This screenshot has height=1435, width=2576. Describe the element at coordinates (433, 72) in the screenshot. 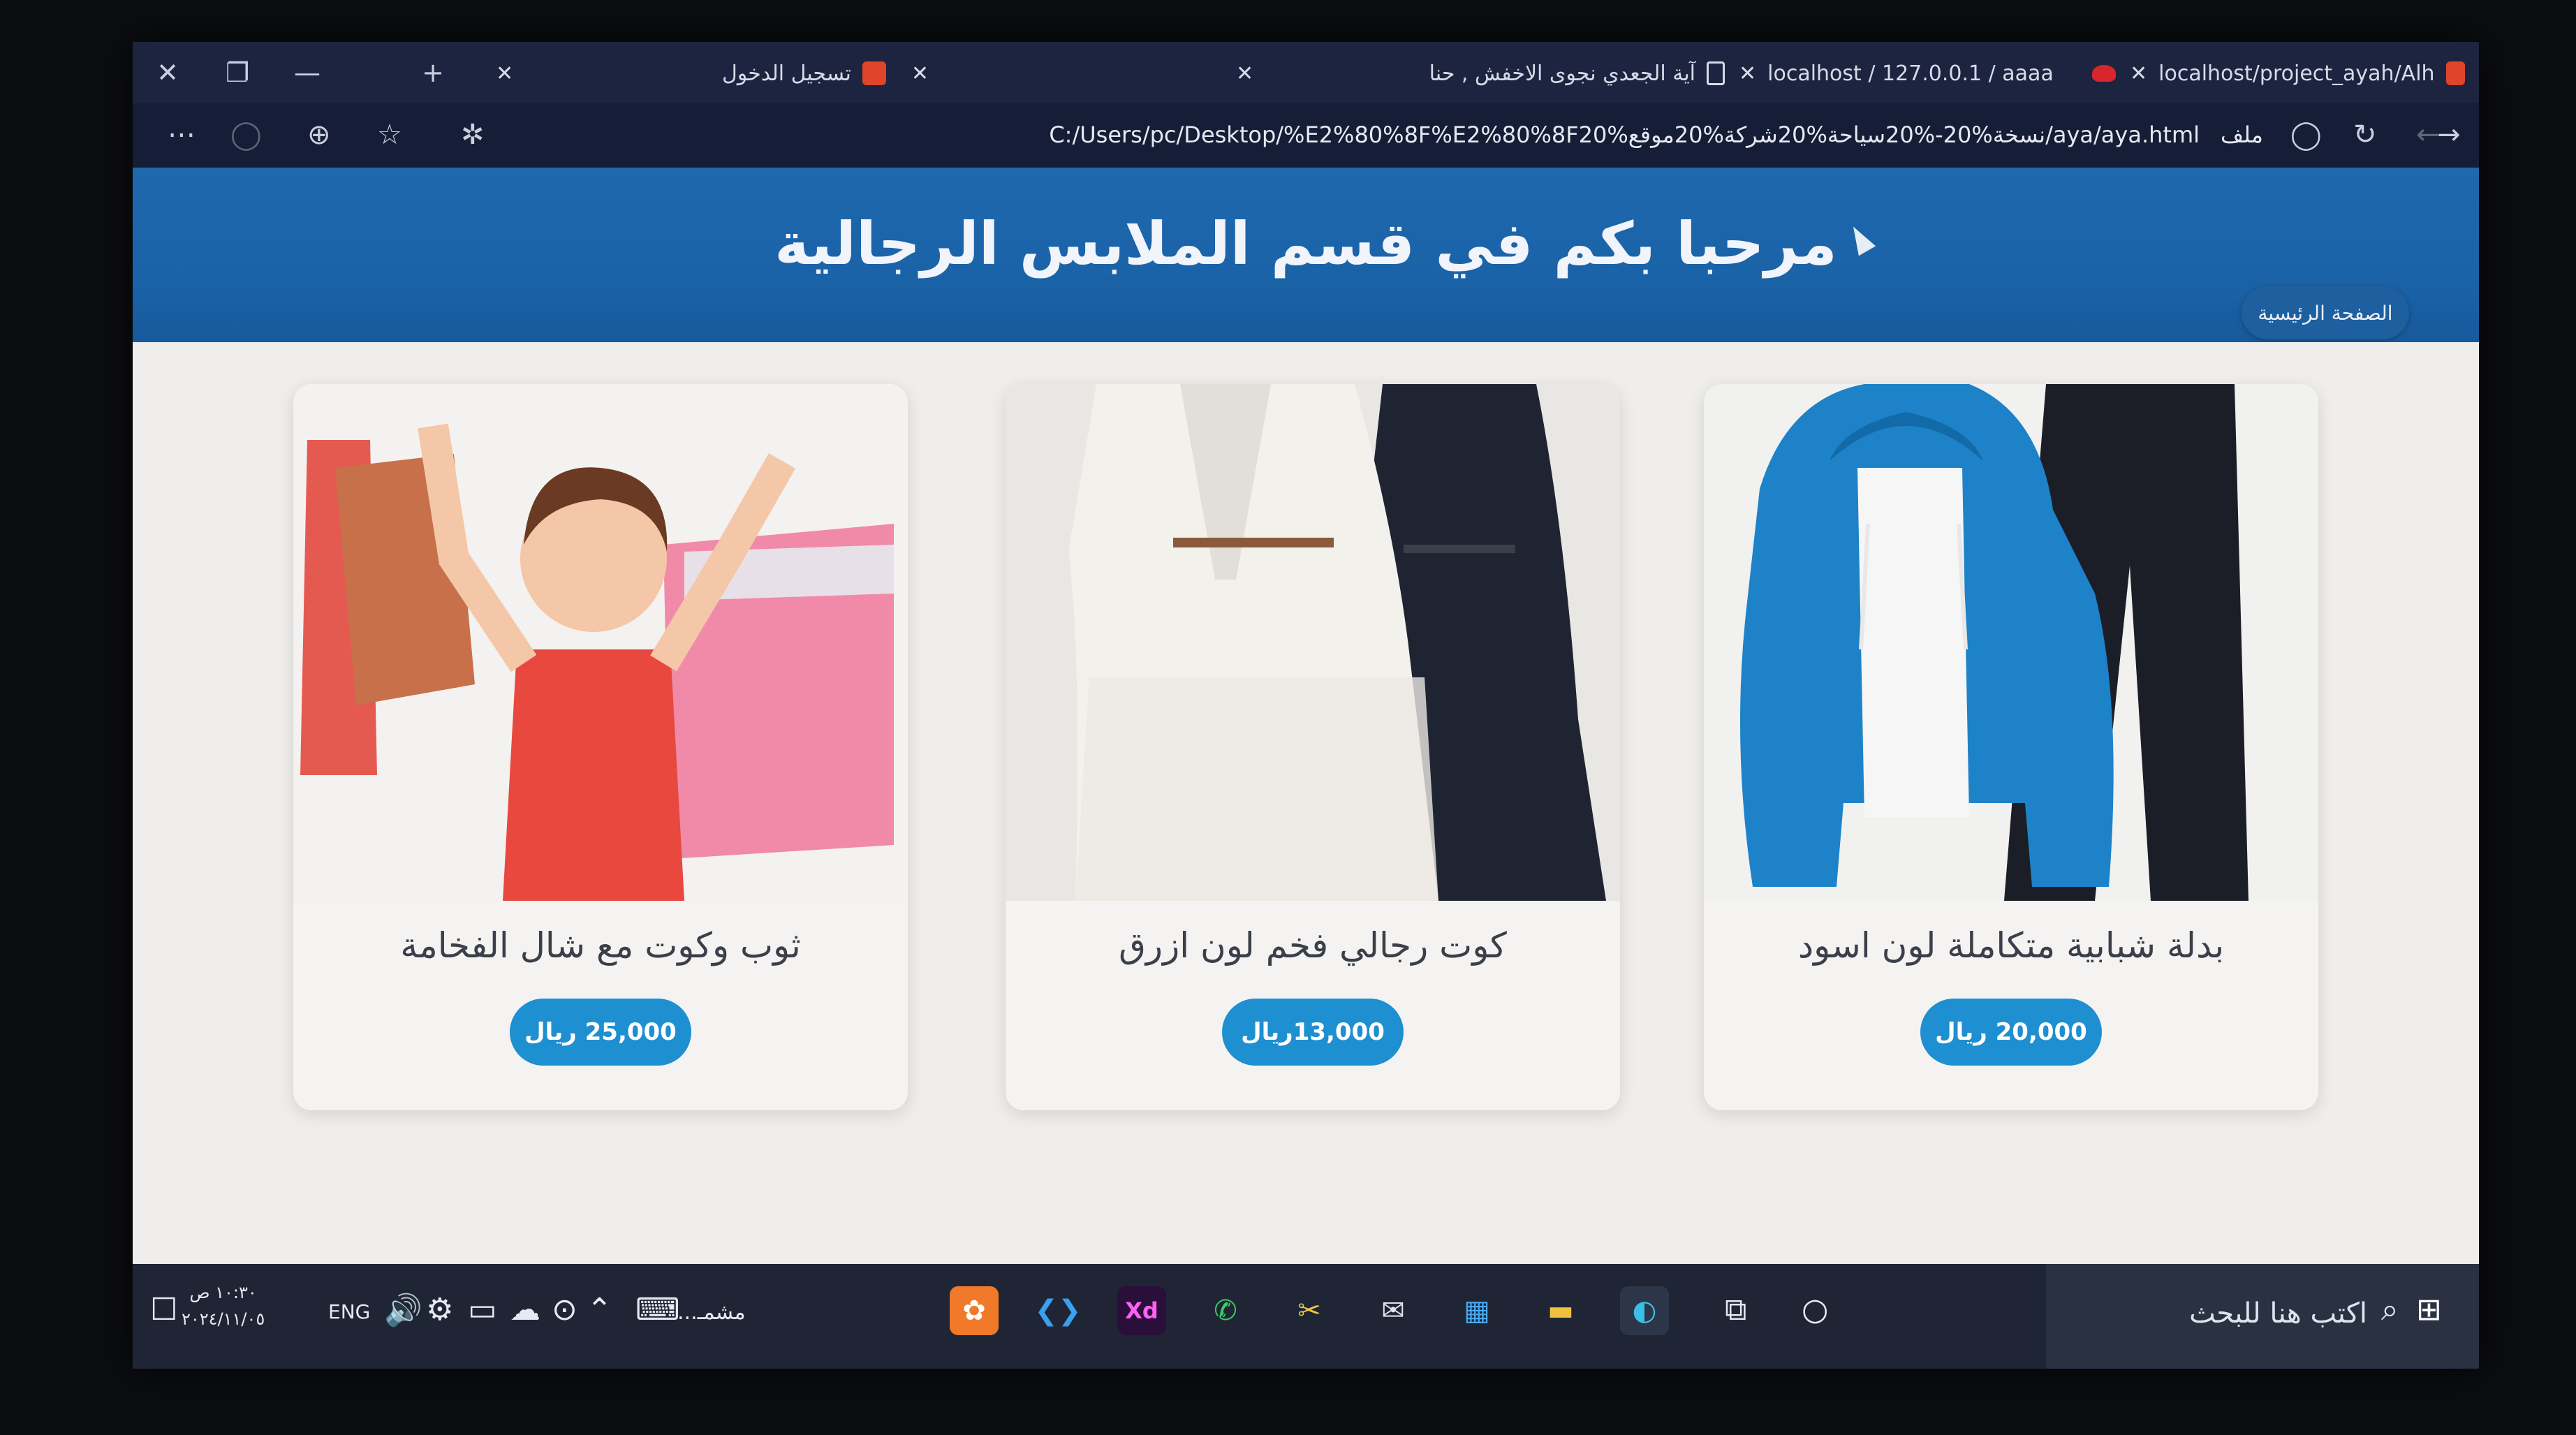

I see `new-tab-icon: +` at that location.